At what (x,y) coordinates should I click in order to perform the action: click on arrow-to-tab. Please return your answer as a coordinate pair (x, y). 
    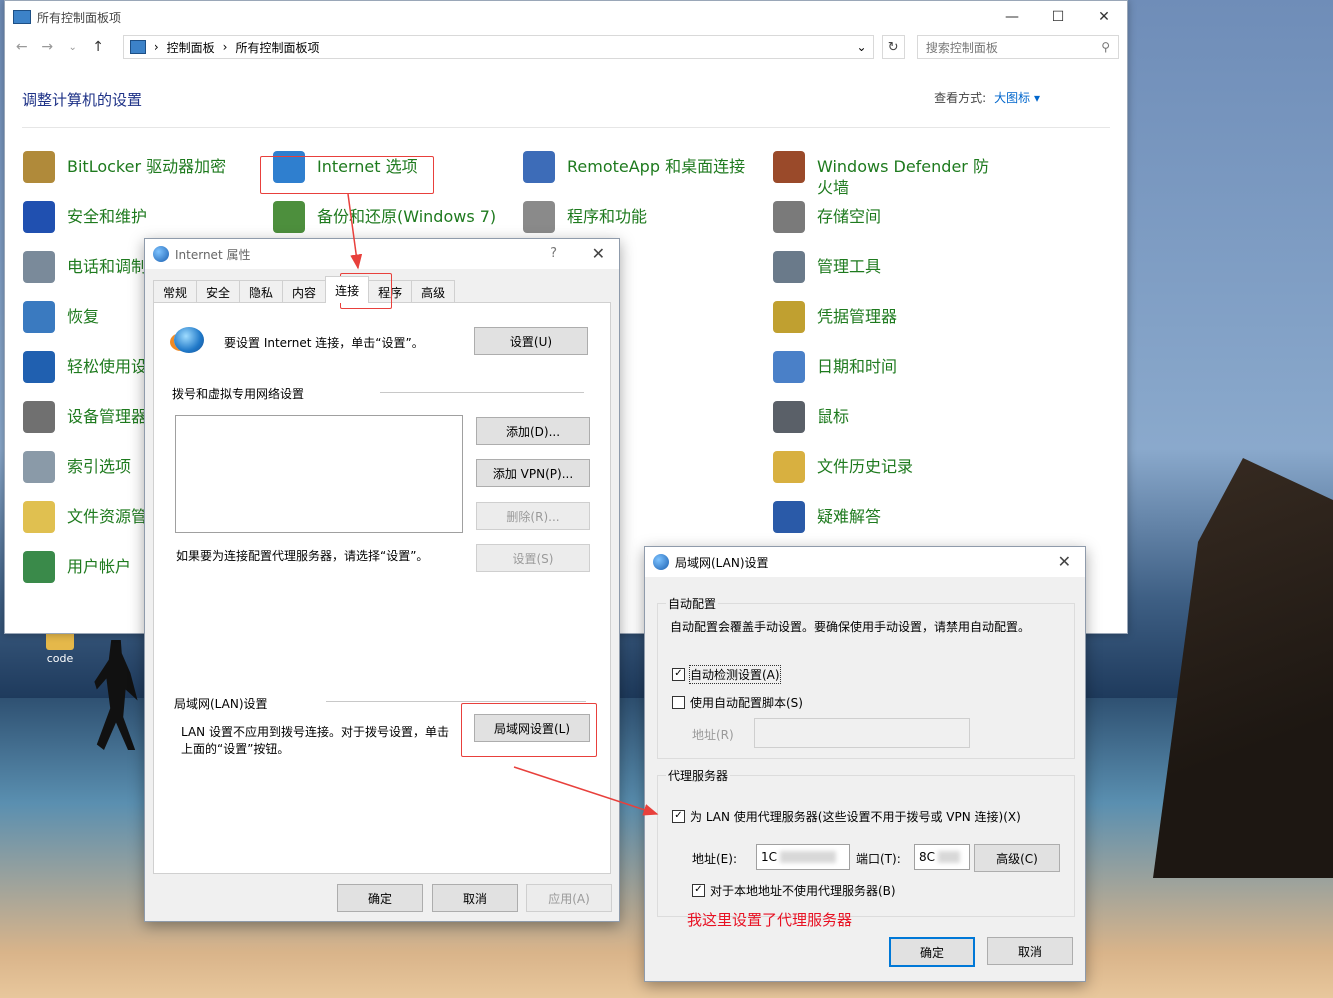
    Looking at the image, I should click on (355, 231).